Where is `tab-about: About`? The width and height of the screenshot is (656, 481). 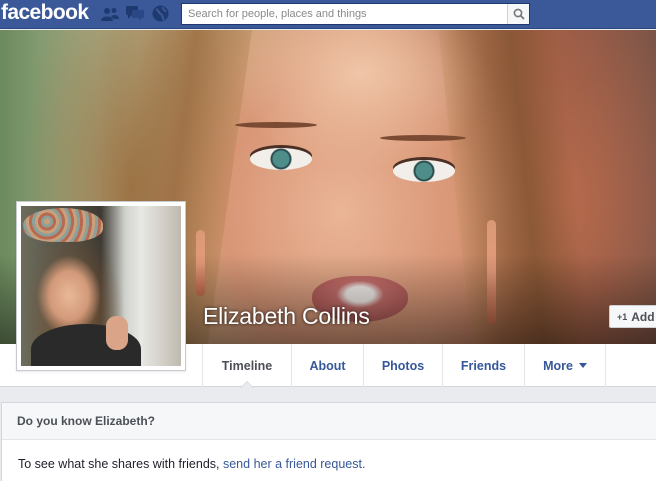
tab-about: About is located at coordinates (327, 365).